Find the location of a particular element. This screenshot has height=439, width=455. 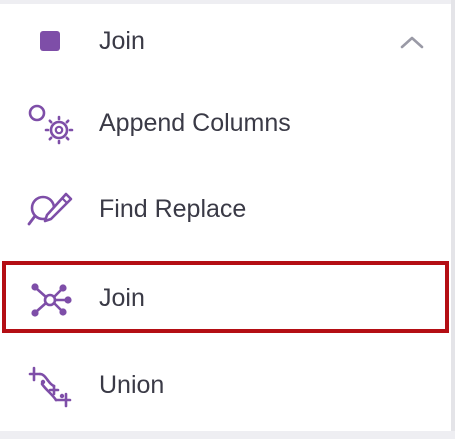

tool-item-label: Join is located at coordinates (122, 298).